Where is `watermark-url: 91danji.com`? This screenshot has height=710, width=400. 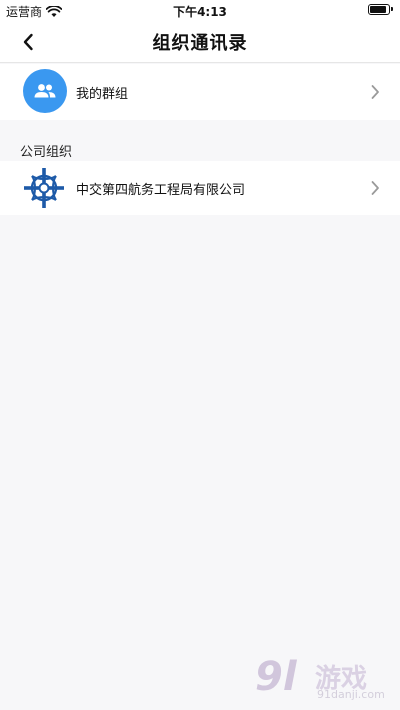 watermark-url: 91danji.com is located at coordinates (351, 694).